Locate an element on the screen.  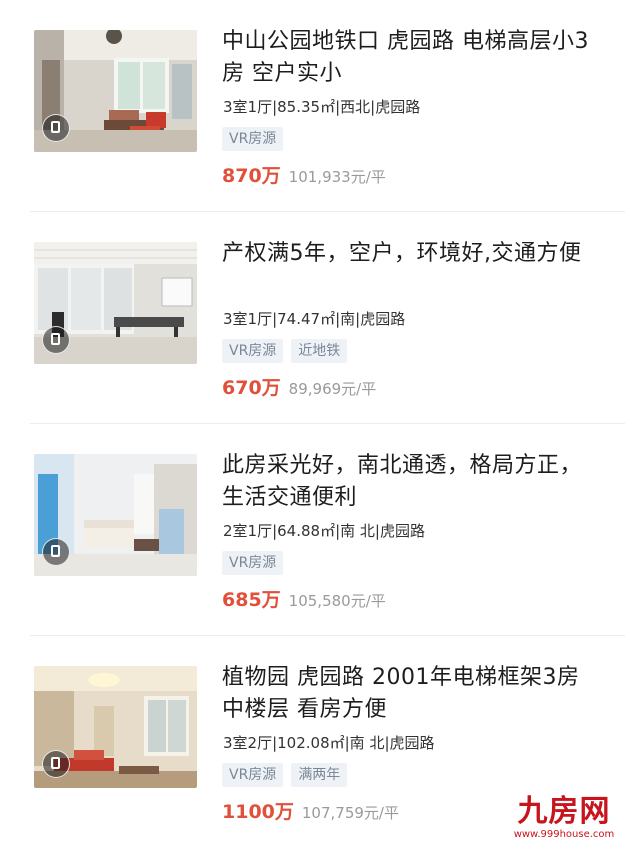
site-watermark: 九房网 www.999house.com is located at coordinates (564, 821).